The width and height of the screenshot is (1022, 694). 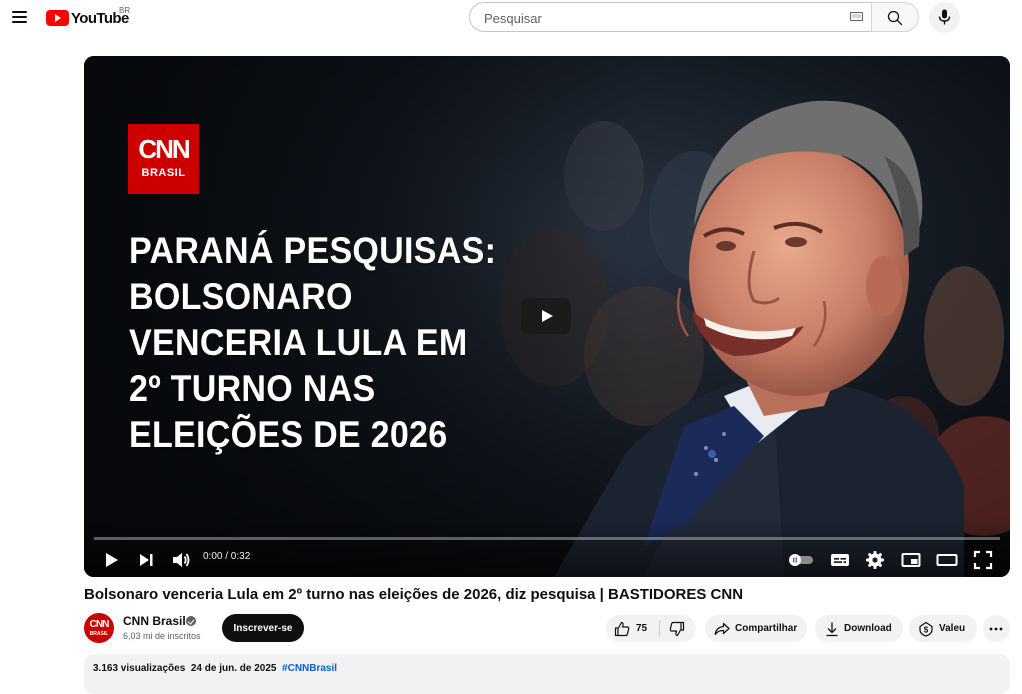 I want to click on volume-icon, so click(x=181, y=560).